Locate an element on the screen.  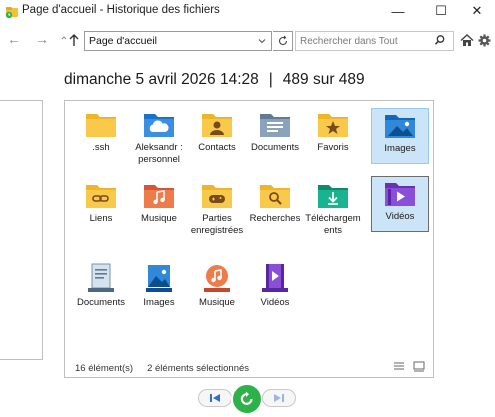
grid-item-favorites: Favoris is located at coordinates (333, 132).